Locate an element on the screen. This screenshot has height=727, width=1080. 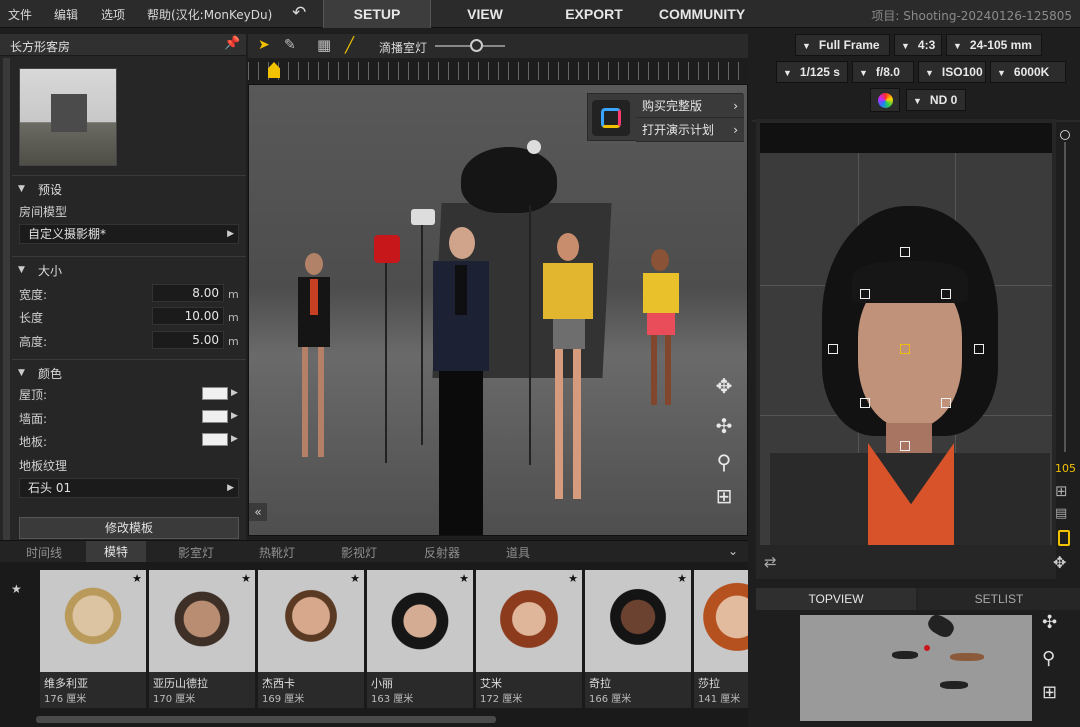
swap-icon: ⇄ is located at coordinates (770, 562).